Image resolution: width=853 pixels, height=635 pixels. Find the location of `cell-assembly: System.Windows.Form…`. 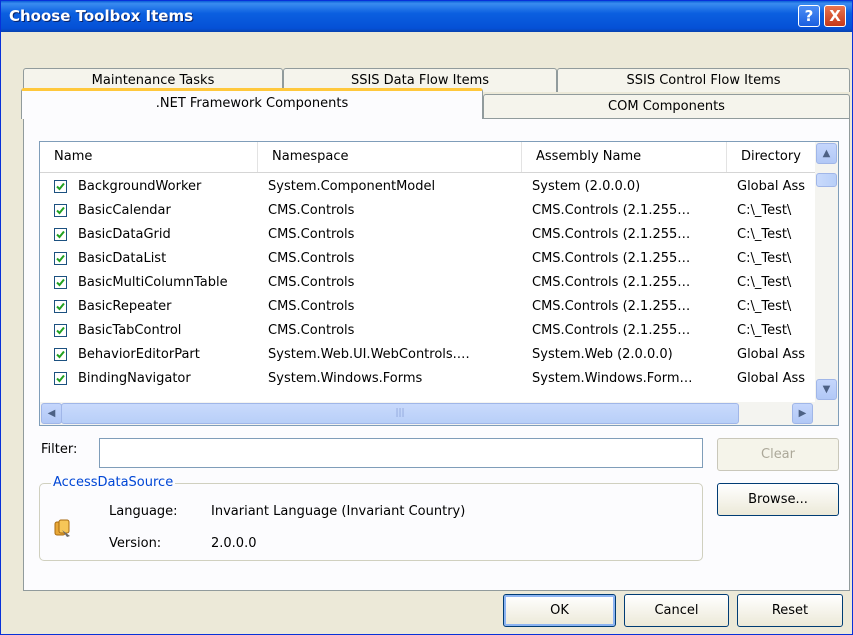

cell-assembly: System.Windows.Form… is located at coordinates (612, 378).